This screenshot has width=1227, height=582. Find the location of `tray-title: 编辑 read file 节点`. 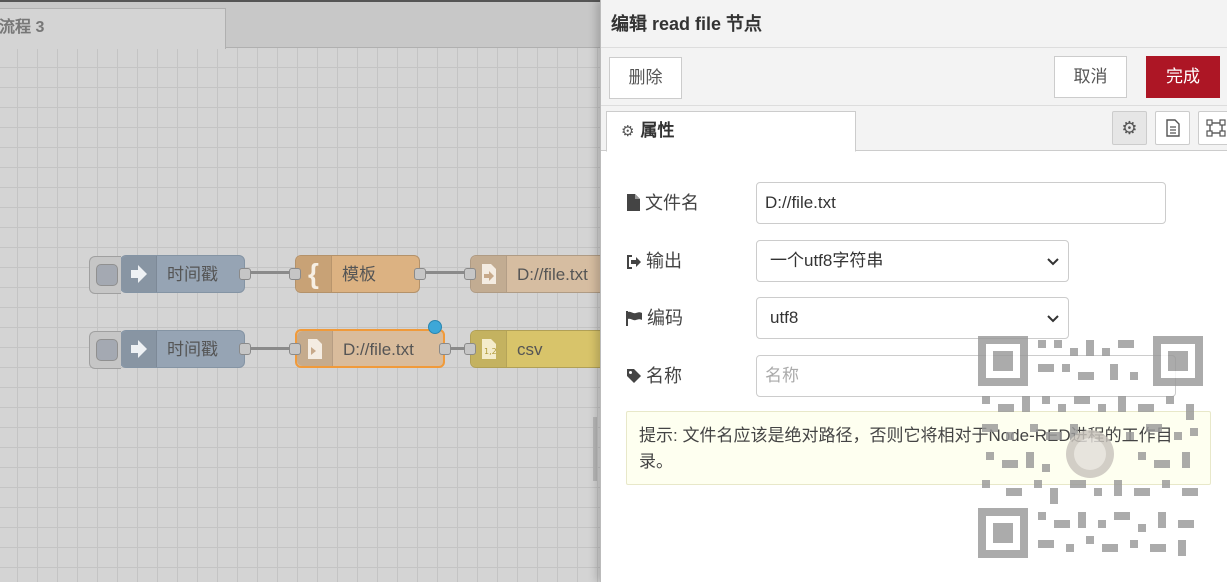

tray-title: 编辑 read file 节点 is located at coordinates (687, 24).